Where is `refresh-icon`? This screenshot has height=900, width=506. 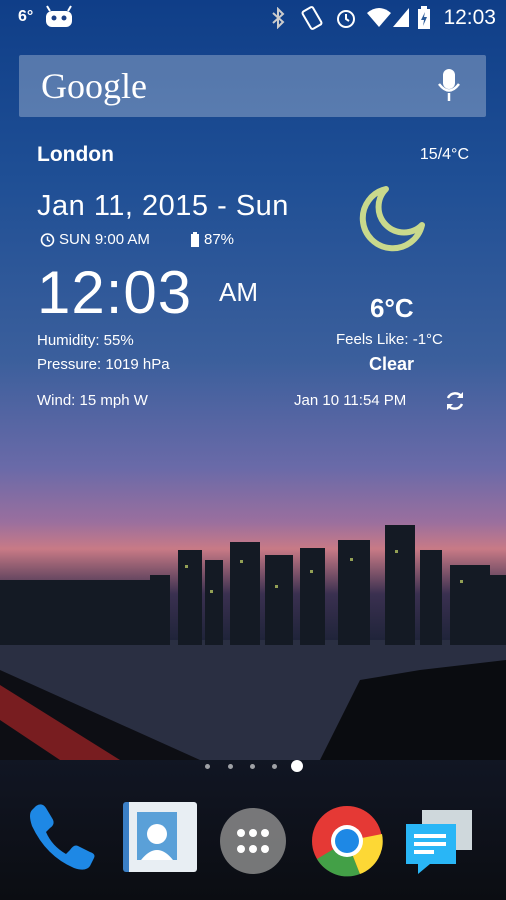 refresh-icon is located at coordinates (455, 401).